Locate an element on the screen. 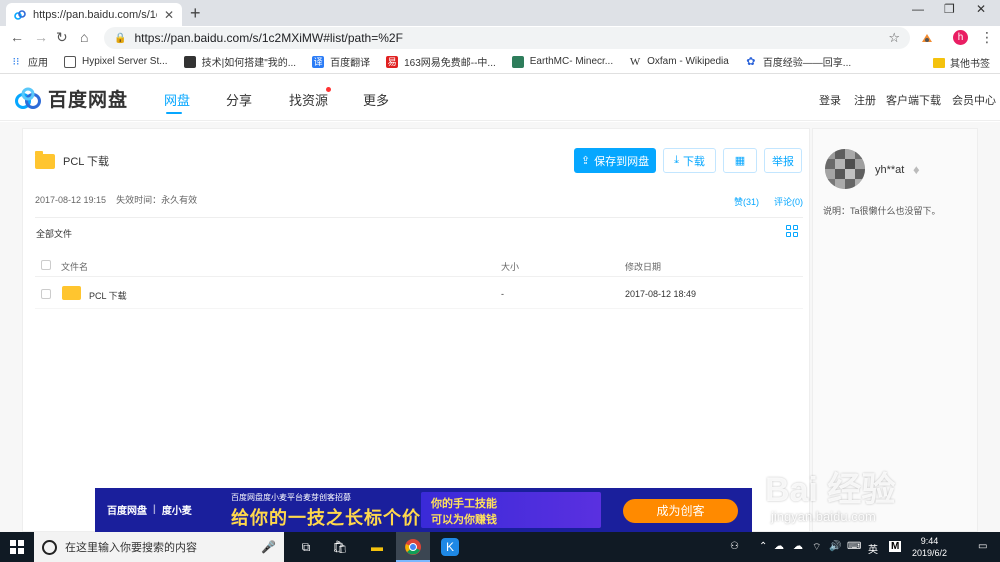 This screenshot has width=1000, height=562. system-clock: 9:44 2019/6/2 is located at coordinates (929, 547).